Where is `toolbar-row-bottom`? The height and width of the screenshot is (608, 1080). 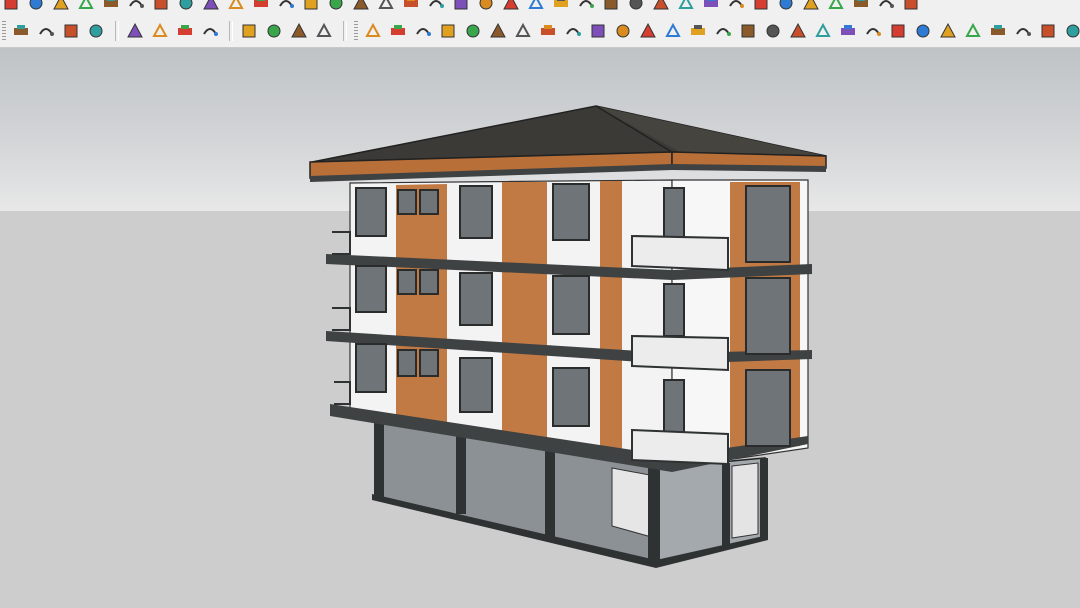 toolbar-row-bottom is located at coordinates (540, 31).